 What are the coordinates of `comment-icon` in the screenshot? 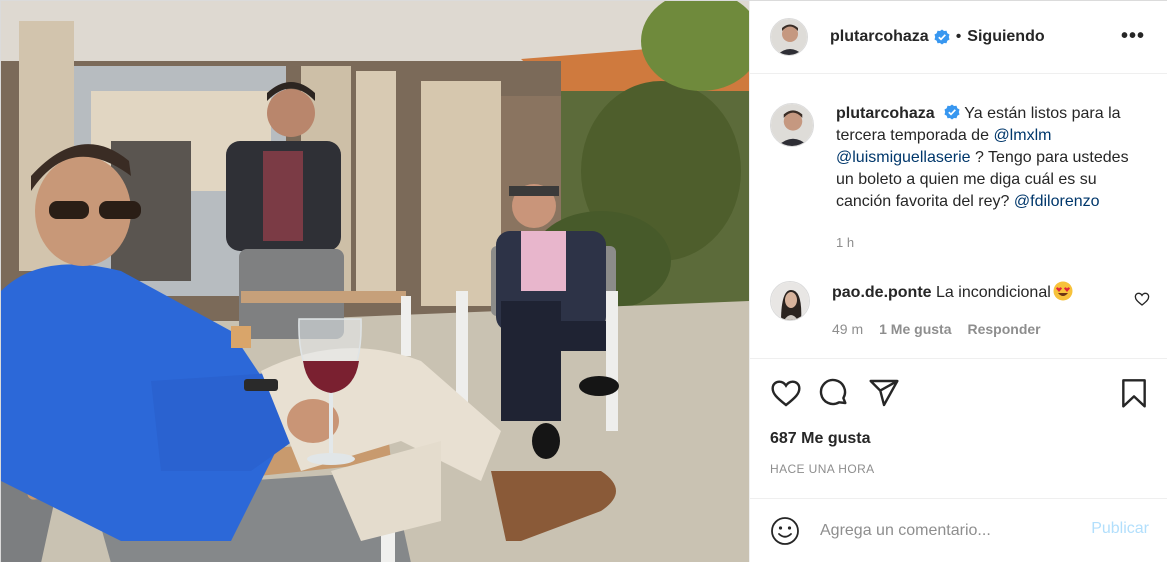 It's located at (834, 393).